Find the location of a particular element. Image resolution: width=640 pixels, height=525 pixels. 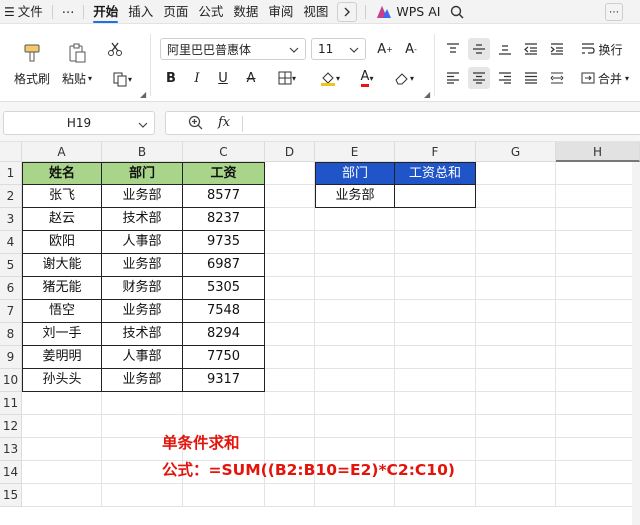

align-bottom-icon is located at coordinates (505, 49).